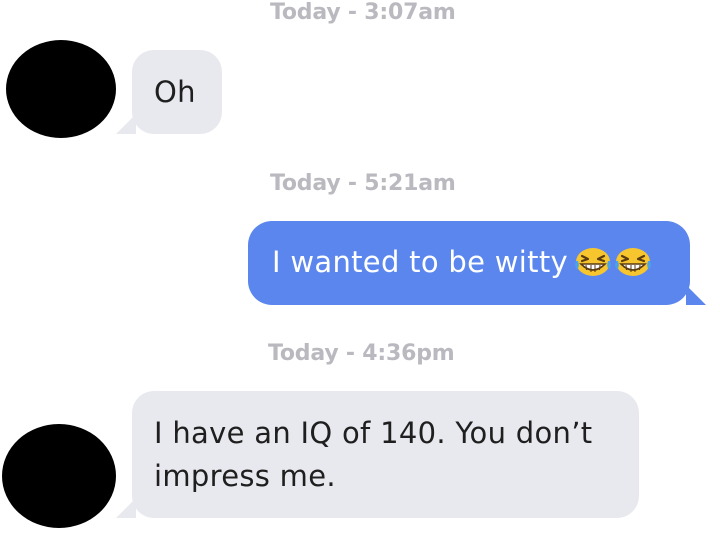 Image resolution: width=720 pixels, height=535 pixels. Describe the element at coordinates (175, 92) in the screenshot. I see `message-text: Oh` at that location.